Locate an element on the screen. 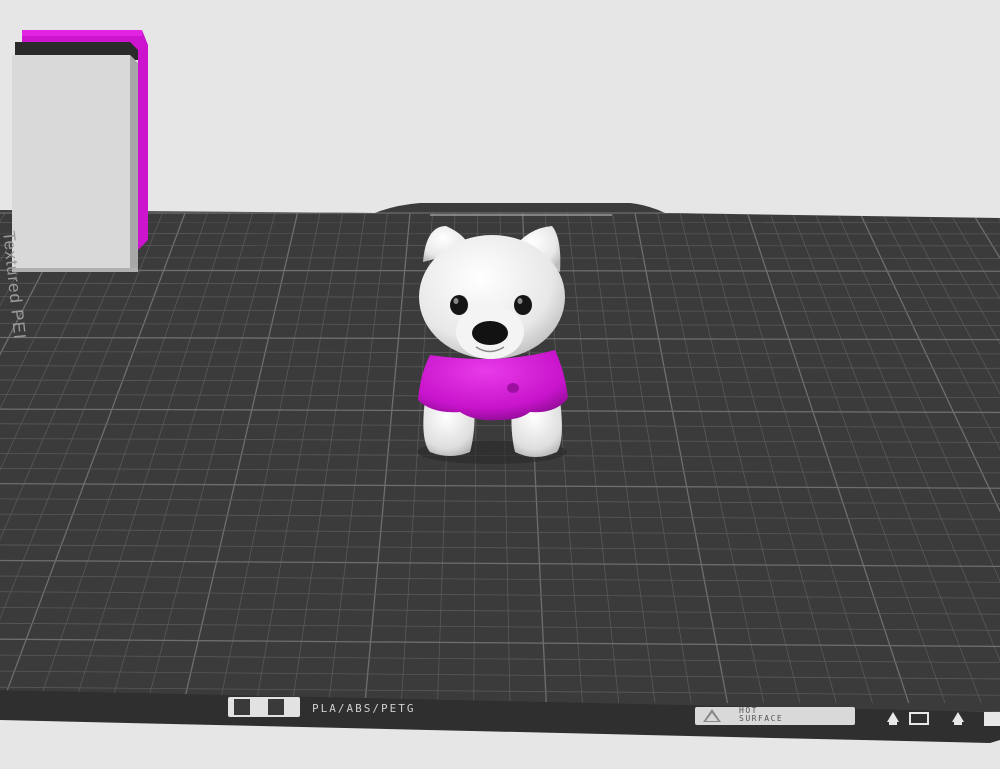 Image resolution: width=1000 pixels, height=769 pixels. prime-tower is located at coordinates (80, 151).